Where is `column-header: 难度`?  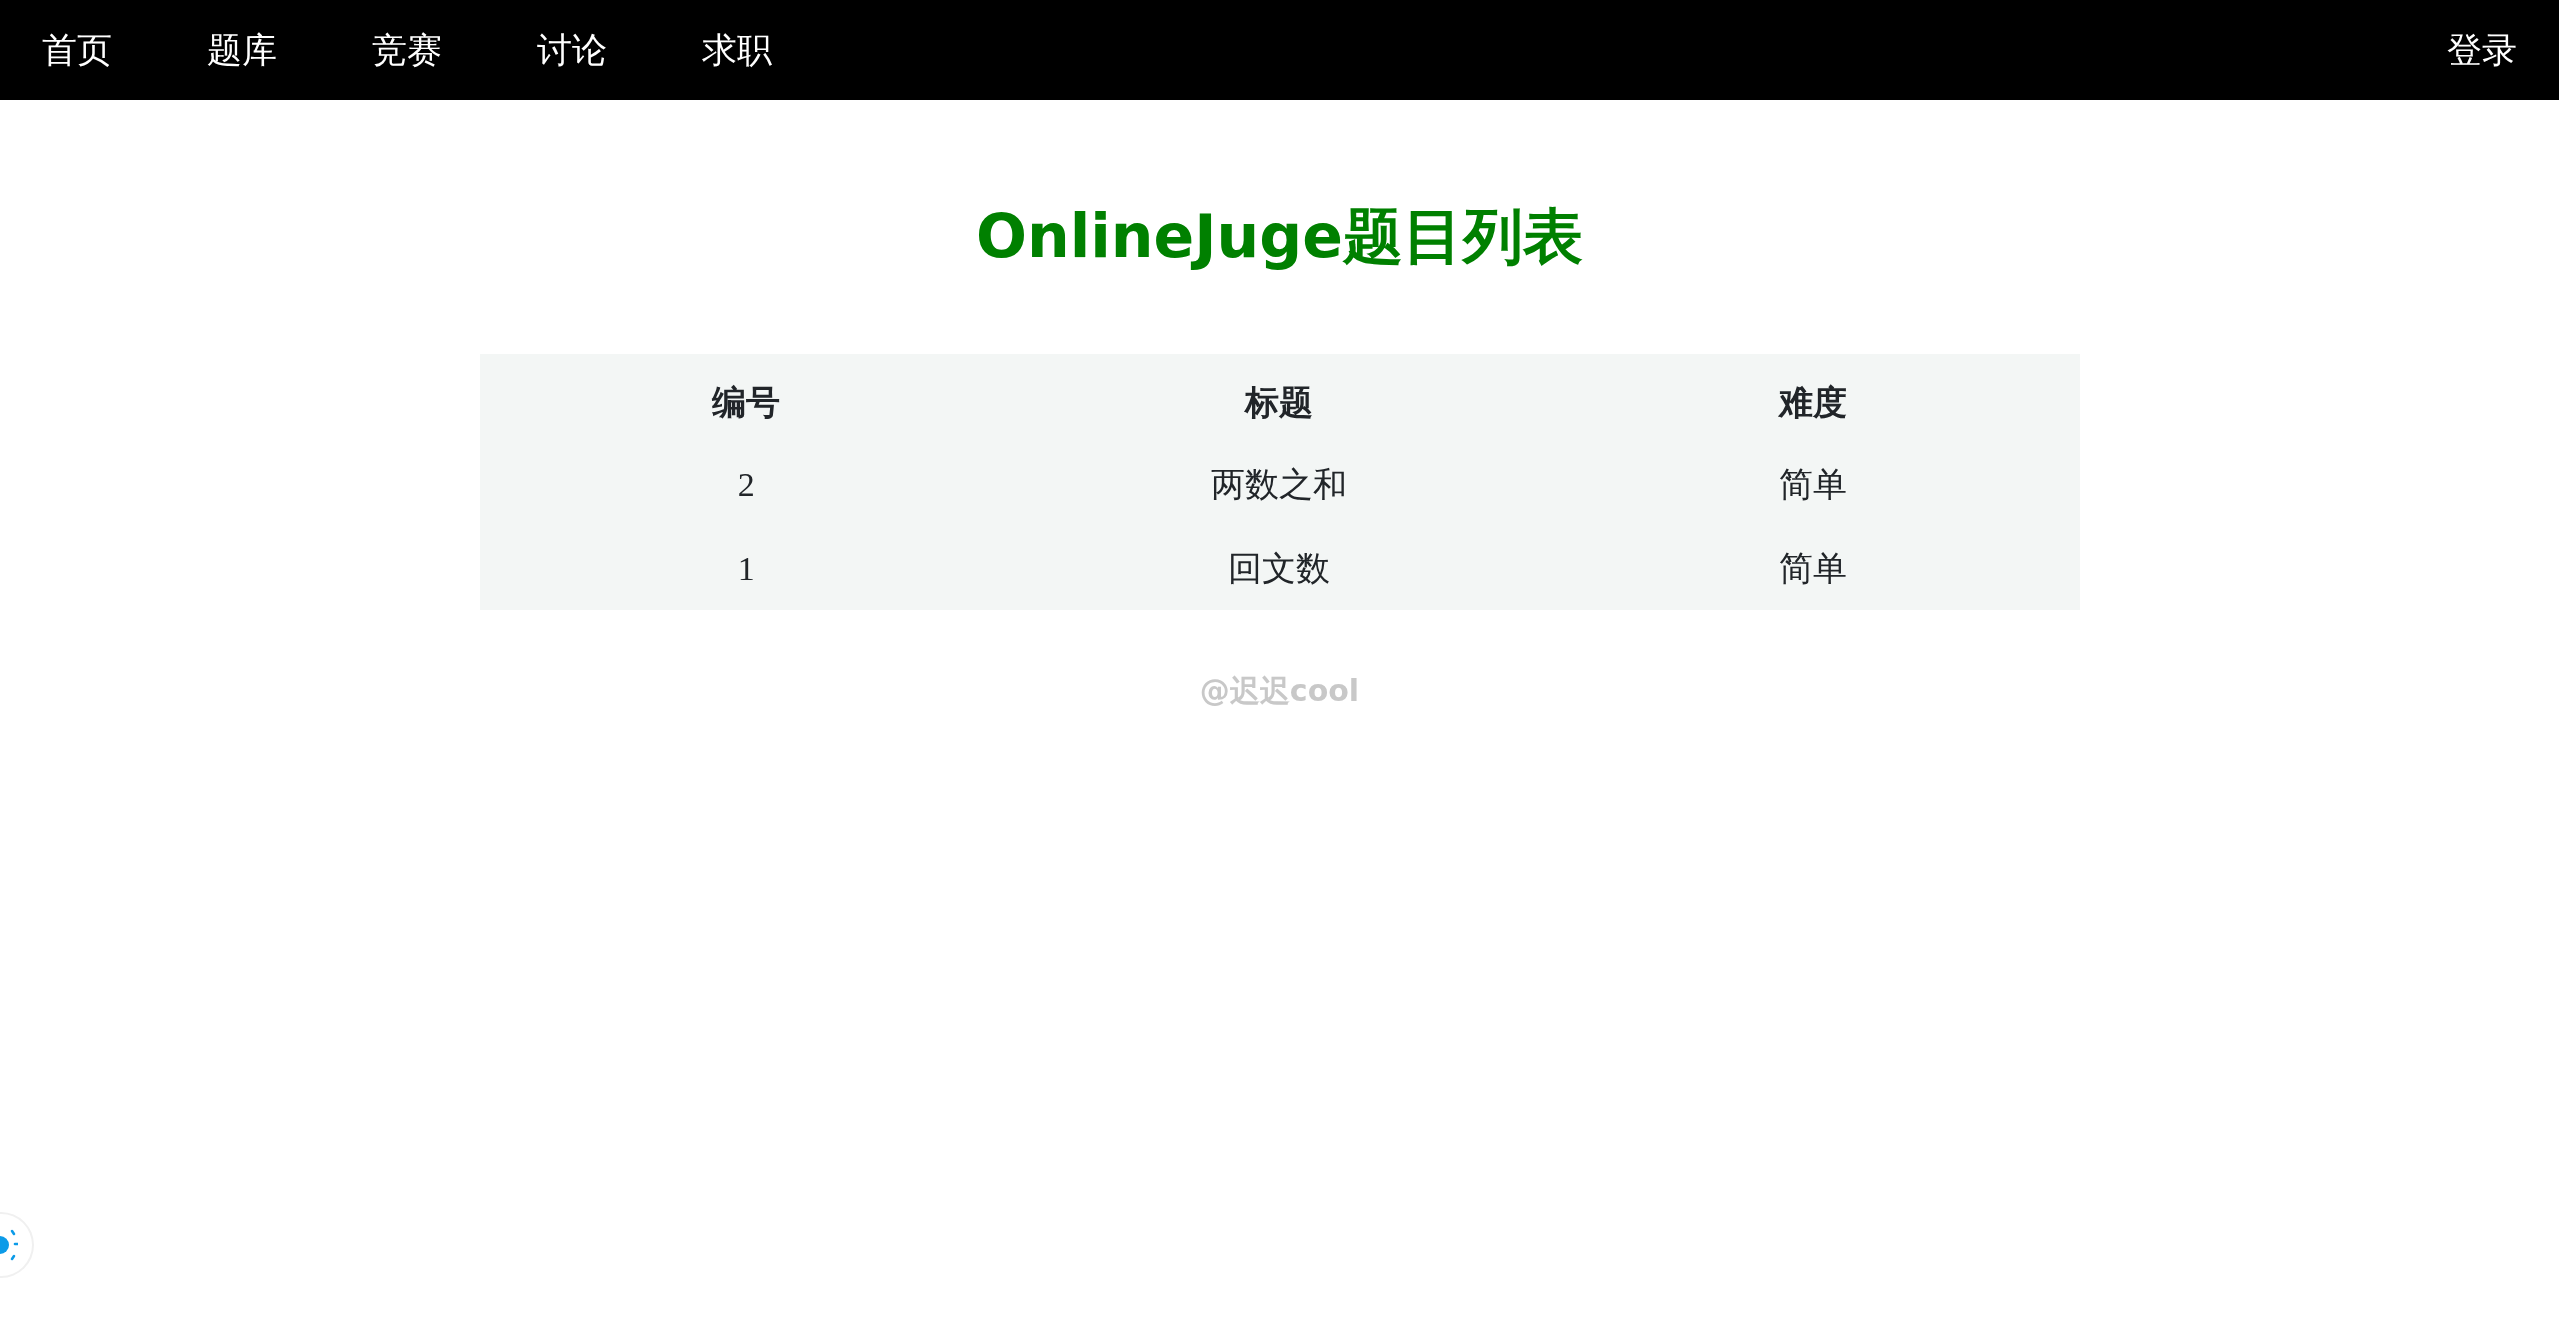
column-header: 难度 is located at coordinates (1813, 398).